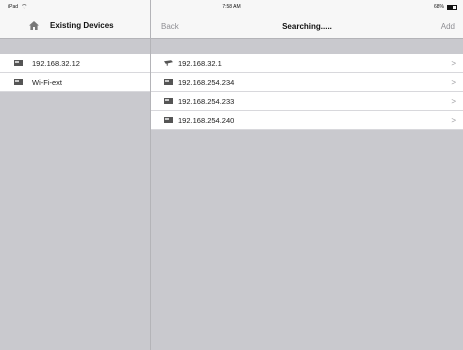  I want to click on search-result-row: 192.168.254.233 >, so click(307, 101).